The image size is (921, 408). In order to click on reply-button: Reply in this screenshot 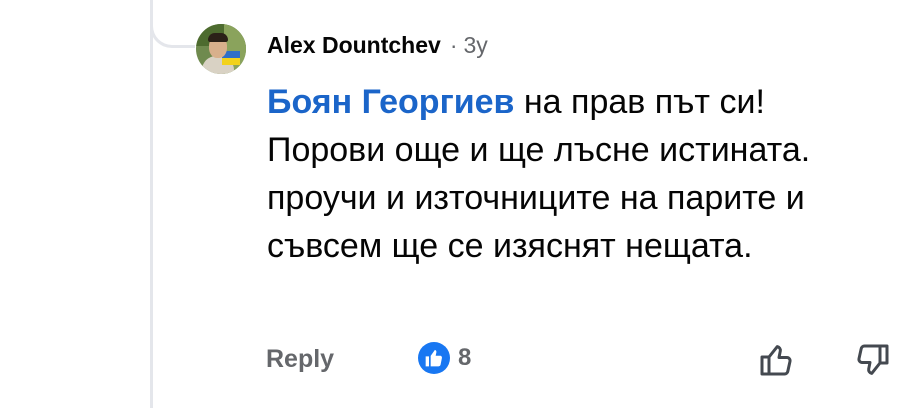, I will do `click(300, 359)`.